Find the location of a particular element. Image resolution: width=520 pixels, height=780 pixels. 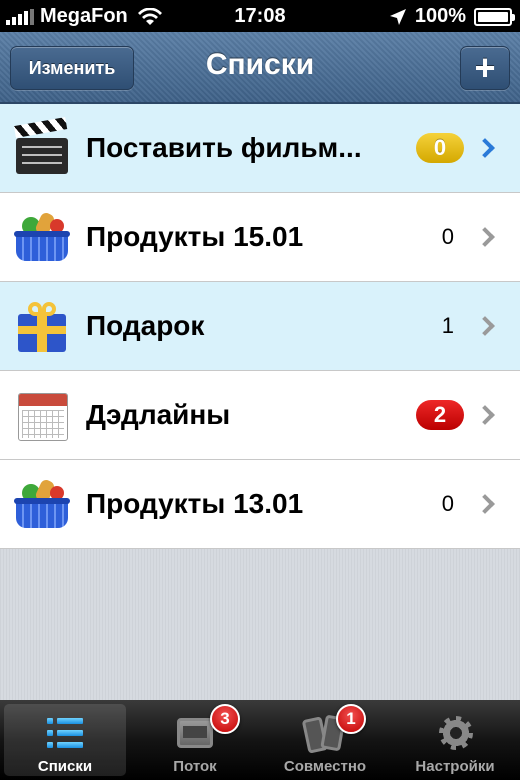

count-badge: 0 is located at coordinates (440, 148).